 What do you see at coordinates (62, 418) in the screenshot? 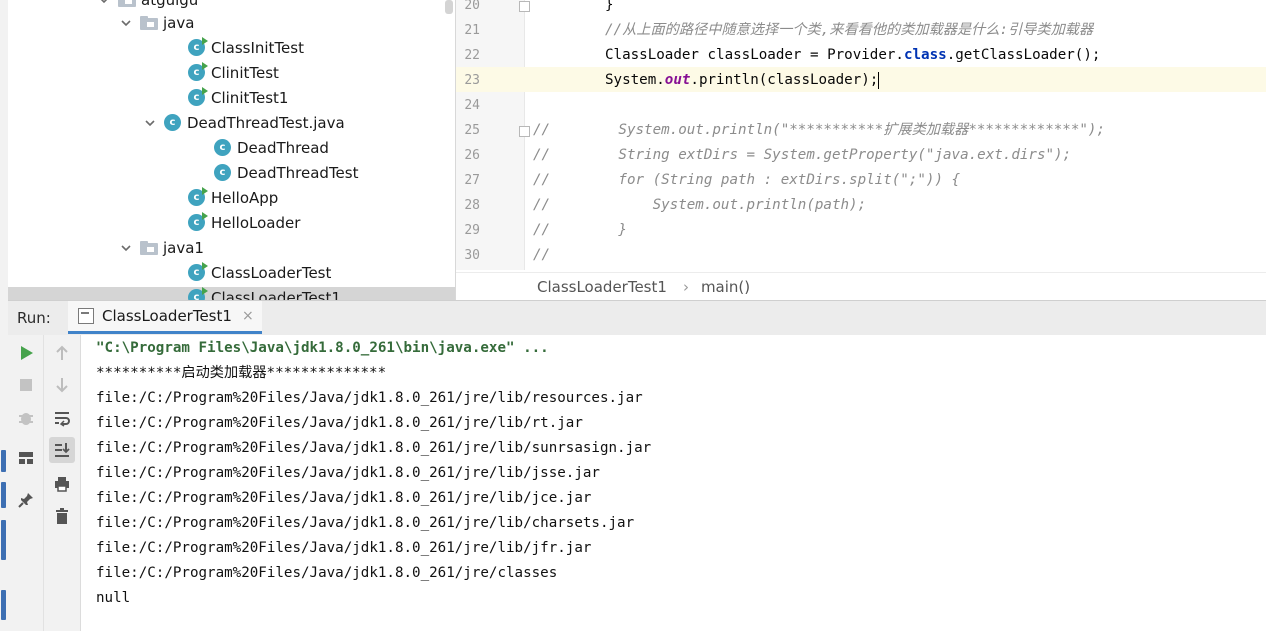
I see `soft-wrap-icon` at bounding box center [62, 418].